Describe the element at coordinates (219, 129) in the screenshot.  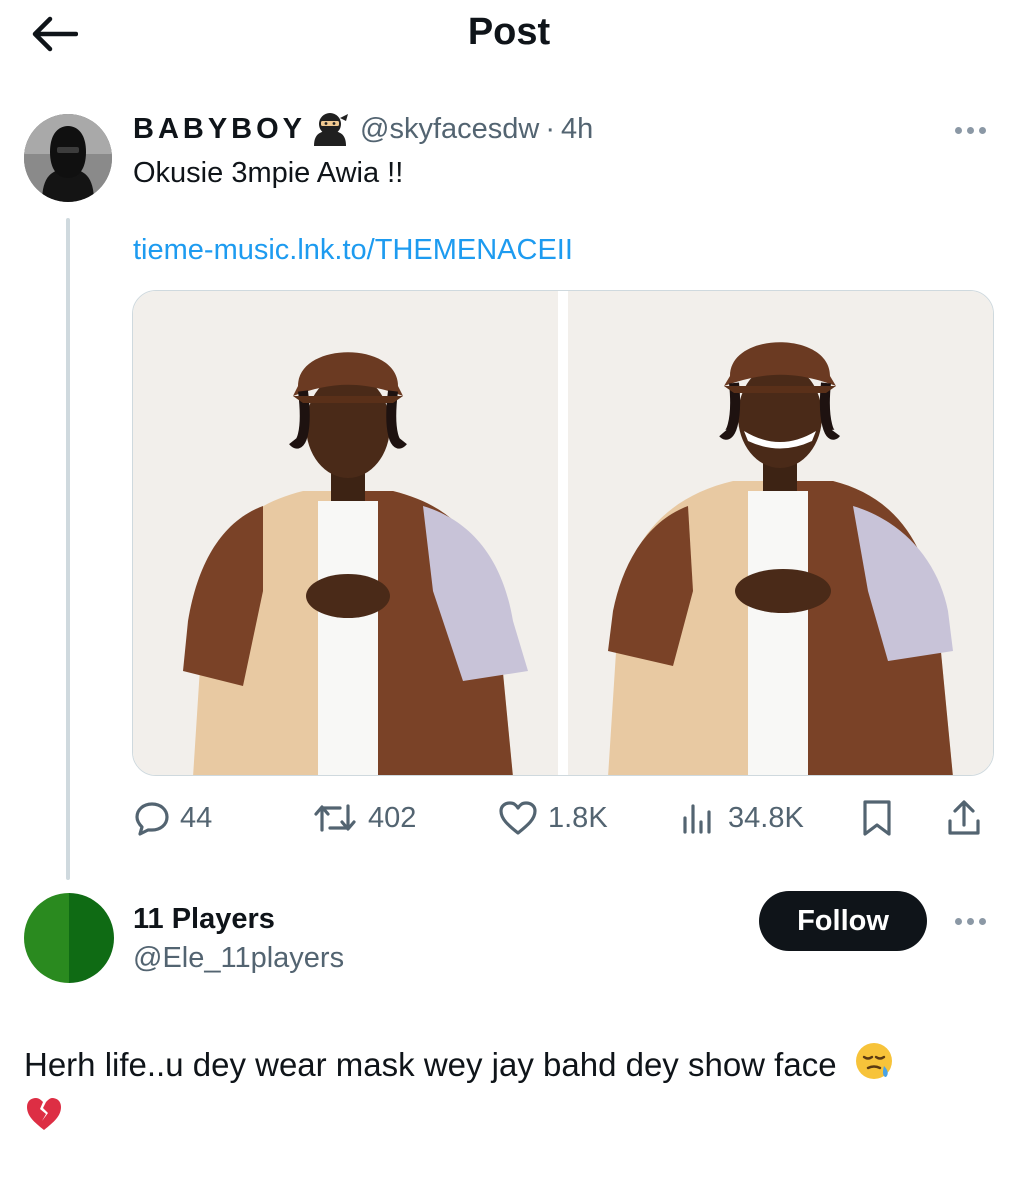
I see `author-name: BABYBOY` at that location.